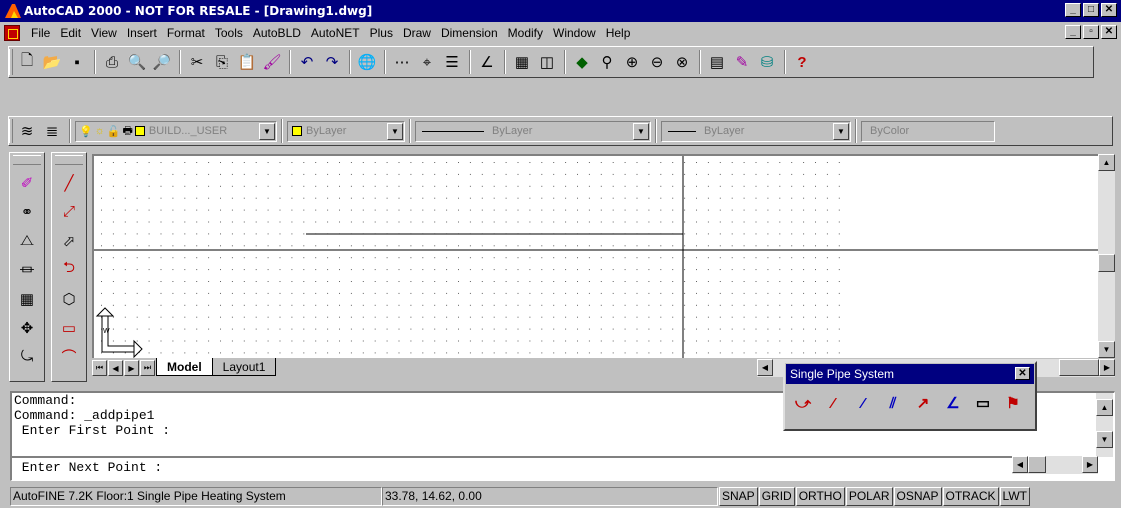  I want to click on lineweight-dropdown: ByLayer ▼, so click(756, 131).